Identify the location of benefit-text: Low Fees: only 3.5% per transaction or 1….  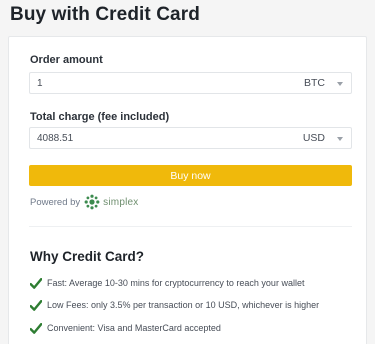
(183, 305).